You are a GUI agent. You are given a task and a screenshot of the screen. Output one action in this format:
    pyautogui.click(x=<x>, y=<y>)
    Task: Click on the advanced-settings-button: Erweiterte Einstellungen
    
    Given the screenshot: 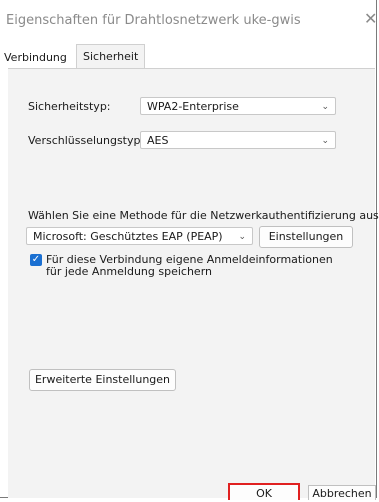 What is the action you would take?
    pyautogui.click(x=102, y=380)
    